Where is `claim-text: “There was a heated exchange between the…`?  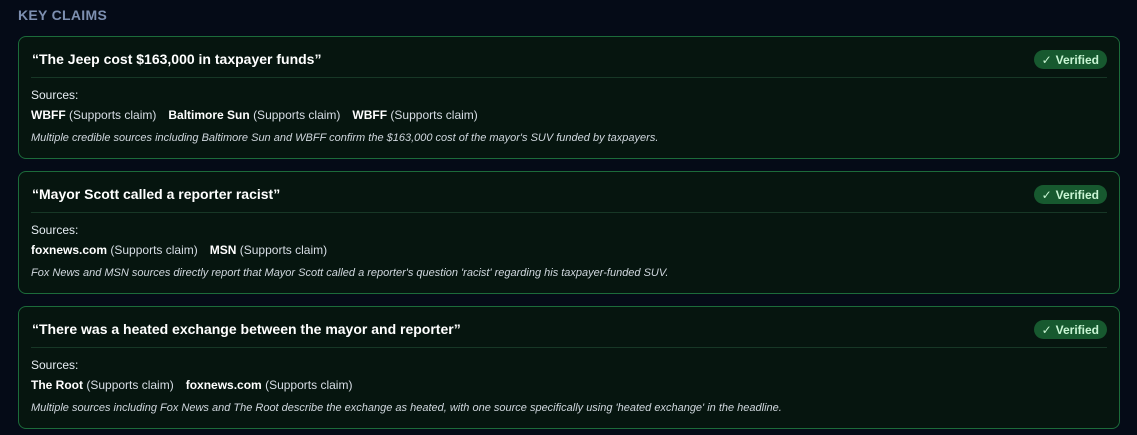
claim-text: “There was a heated exchange between the… is located at coordinates (246, 329).